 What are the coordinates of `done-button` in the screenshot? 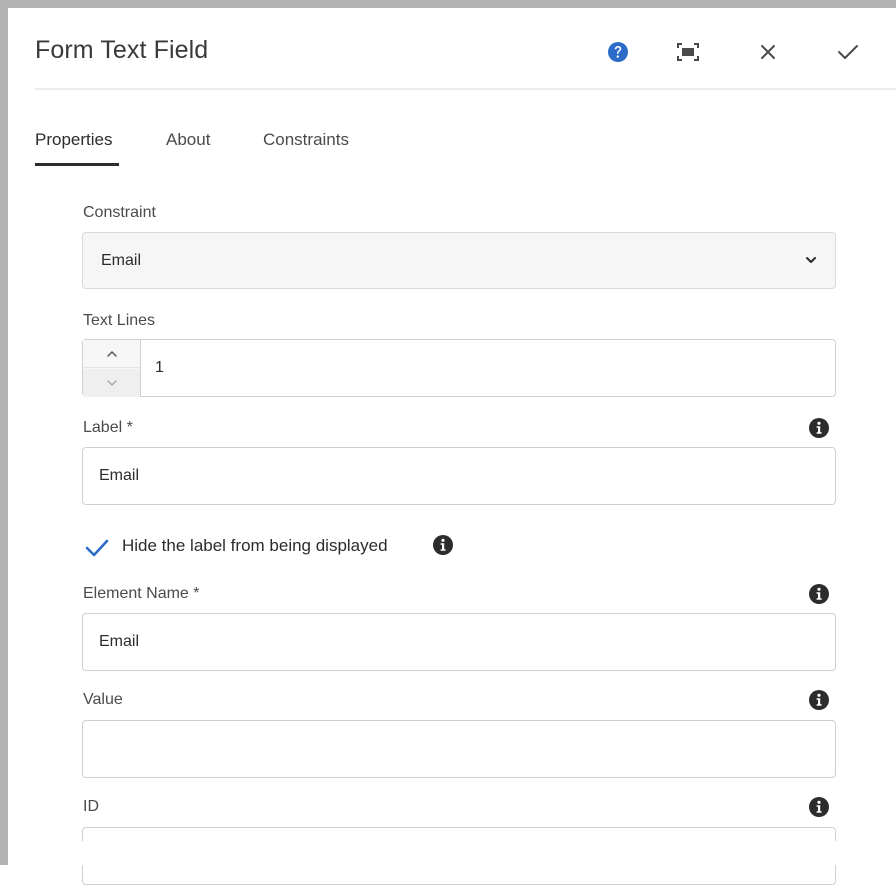 It's located at (848, 52).